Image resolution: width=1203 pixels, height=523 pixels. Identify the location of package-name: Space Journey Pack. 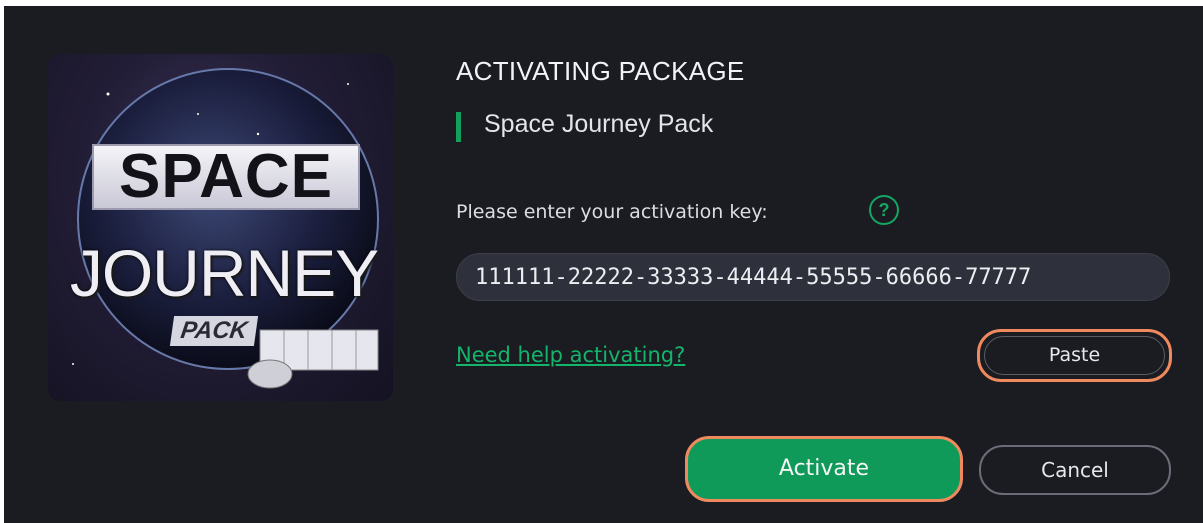
(599, 124).